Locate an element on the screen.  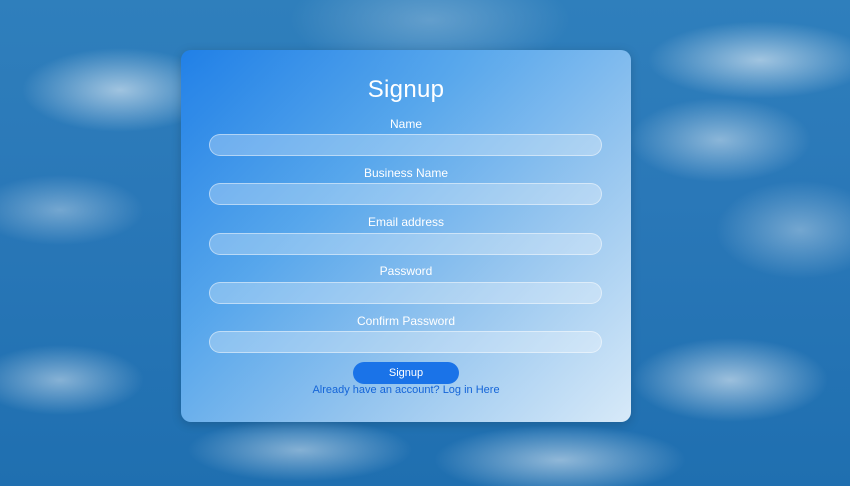
email-label: Email address is located at coordinates (406, 222).